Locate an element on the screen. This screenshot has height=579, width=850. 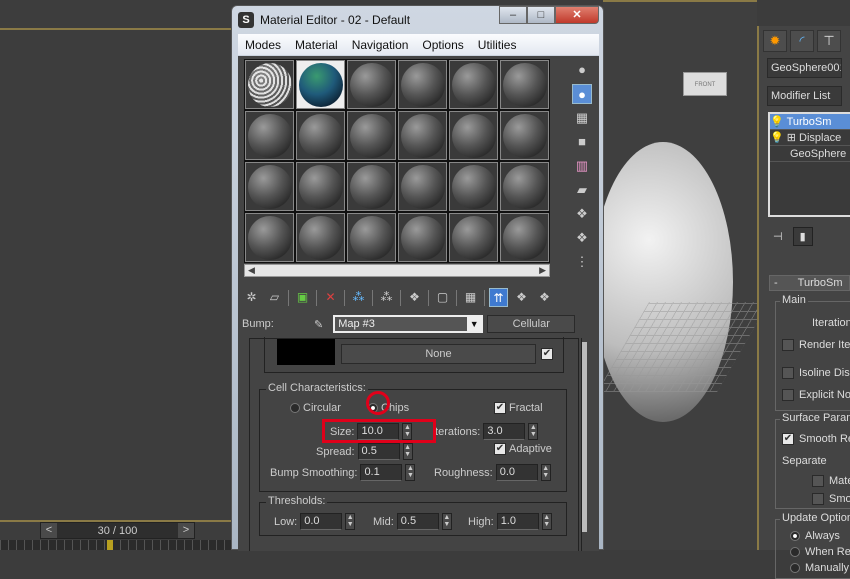
go-forward-to-sibling-icon: ❖ is located at coordinates (544, 297).